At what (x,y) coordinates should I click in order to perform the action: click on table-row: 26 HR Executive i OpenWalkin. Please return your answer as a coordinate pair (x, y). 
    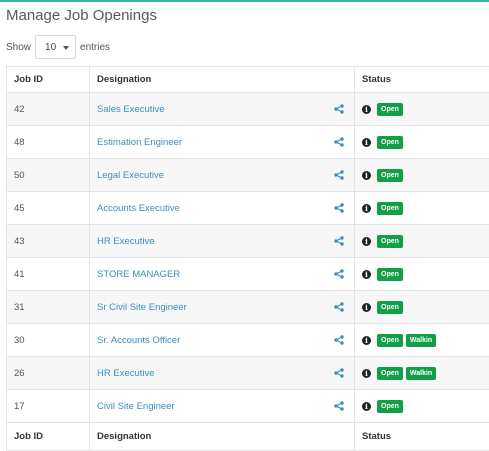
    Looking at the image, I should click on (248, 373).